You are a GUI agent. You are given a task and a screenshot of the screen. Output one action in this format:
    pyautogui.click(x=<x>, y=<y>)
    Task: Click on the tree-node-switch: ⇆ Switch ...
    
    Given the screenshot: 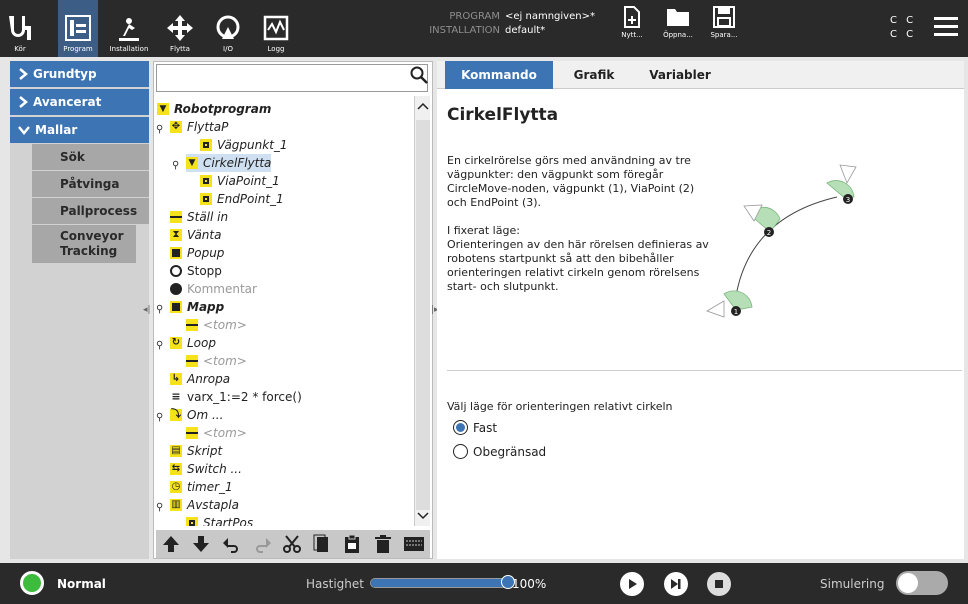 What is the action you would take?
    pyautogui.click(x=206, y=469)
    